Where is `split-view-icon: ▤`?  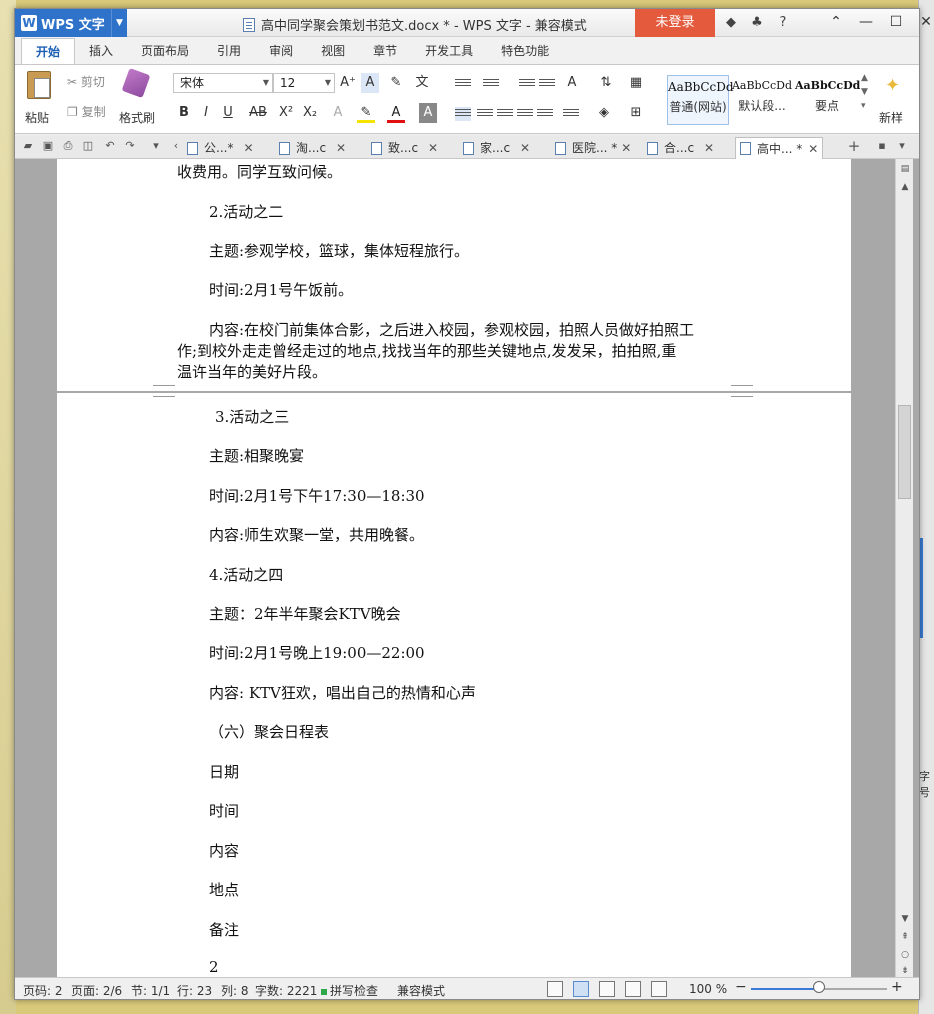 split-view-icon: ▤ is located at coordinates (905, 169).